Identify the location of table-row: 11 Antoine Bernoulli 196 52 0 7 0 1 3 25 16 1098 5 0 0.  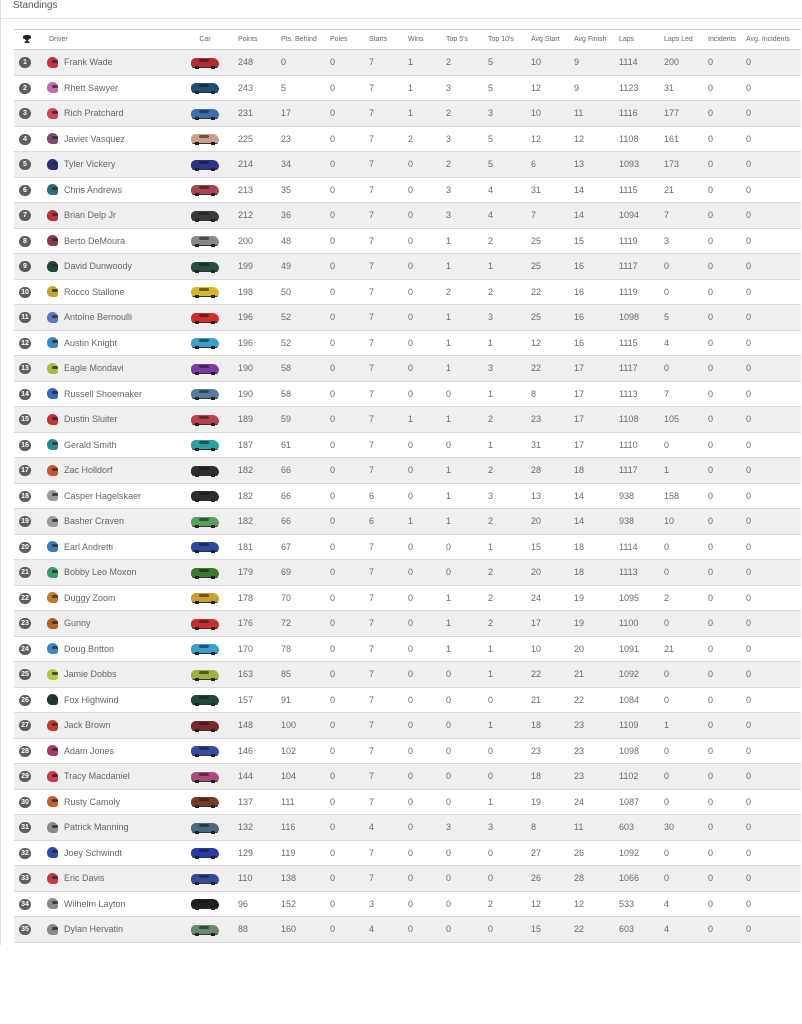
(407, 317).